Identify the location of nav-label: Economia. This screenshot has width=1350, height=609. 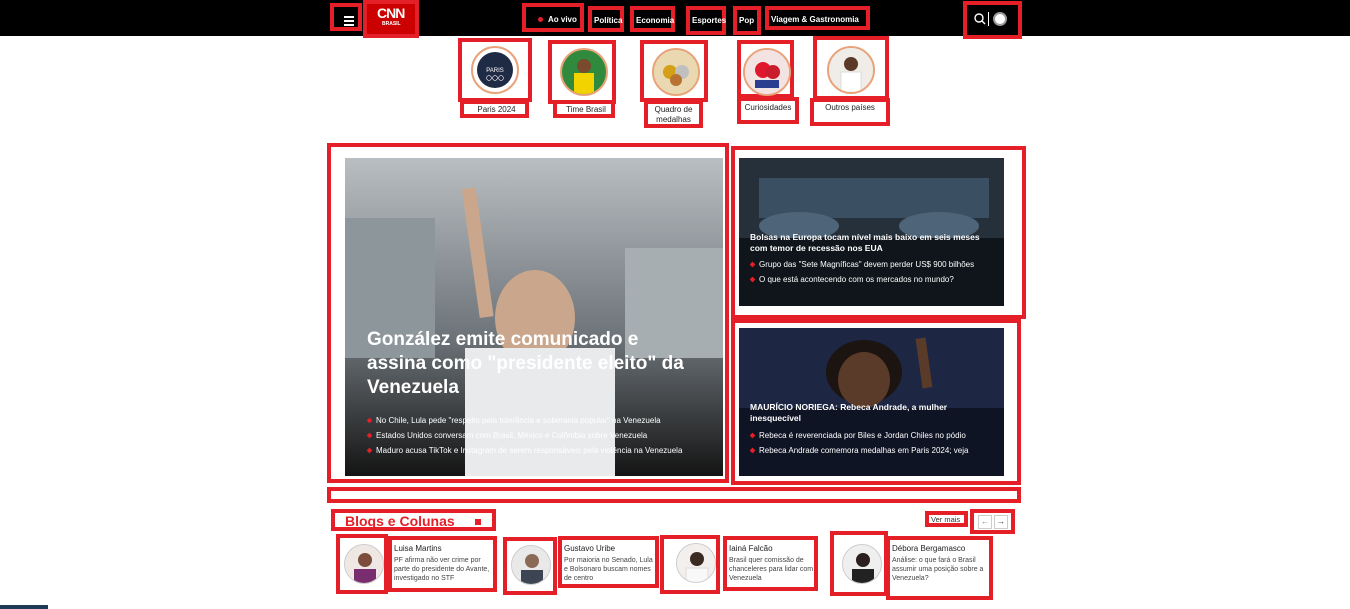
(655, 20).